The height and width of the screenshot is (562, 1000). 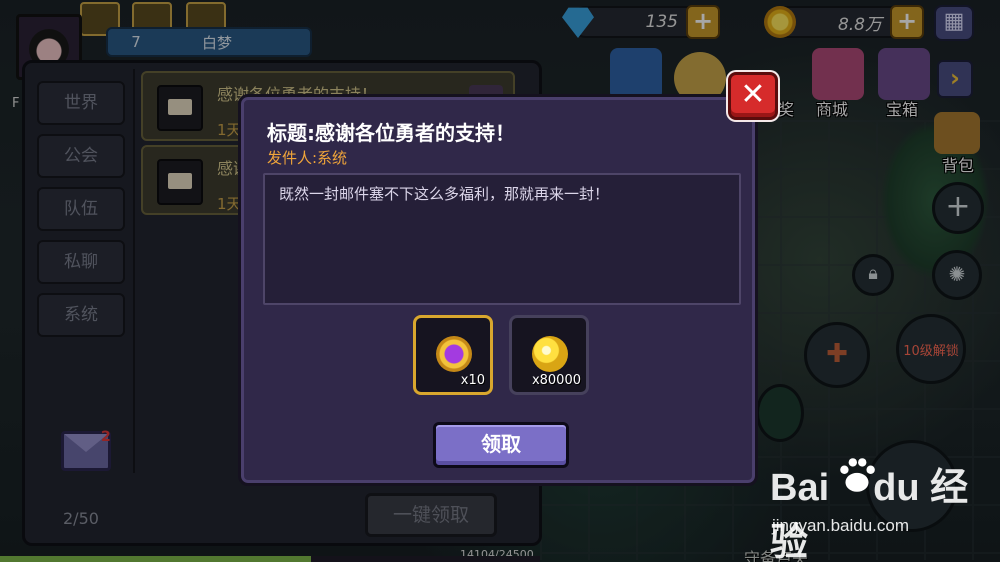 What do you see at coordinates (472, 380) in the screenshot?
I see `reward-quantity: x10` at bounding box center [472, 380].